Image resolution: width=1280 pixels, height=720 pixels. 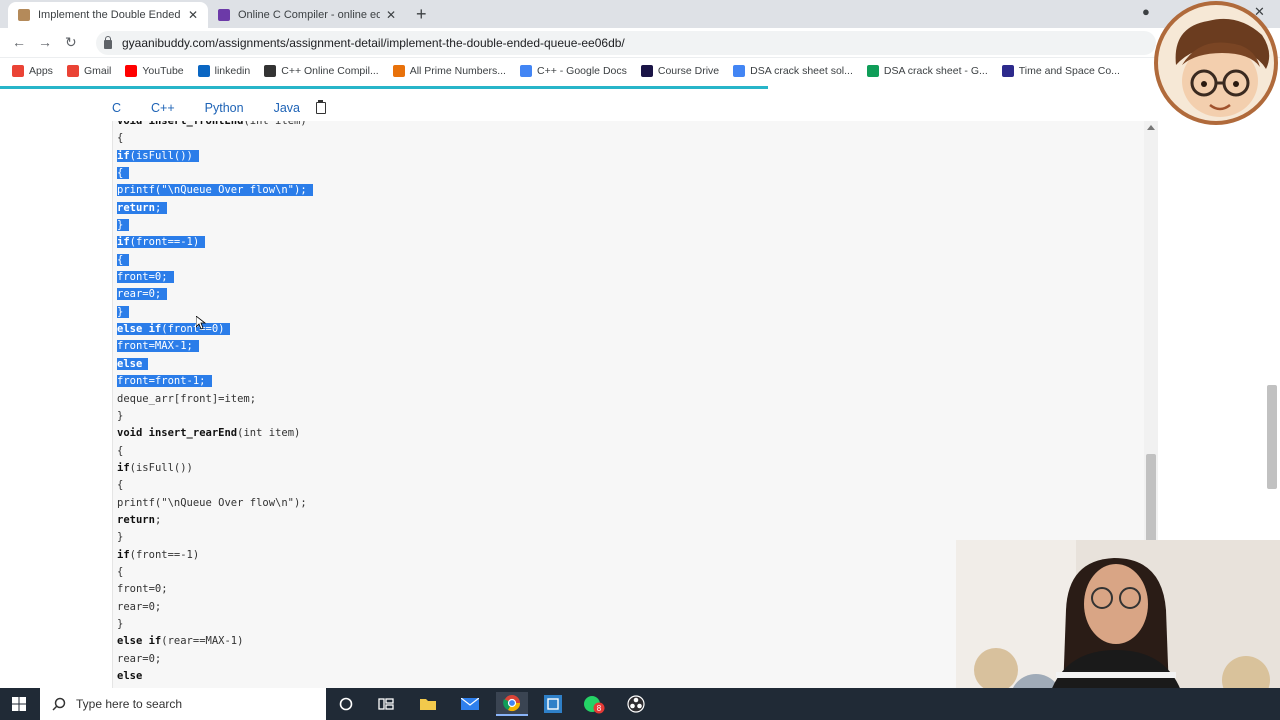 I want to click on reload-icon: ↻, so click(x=71, y=42).